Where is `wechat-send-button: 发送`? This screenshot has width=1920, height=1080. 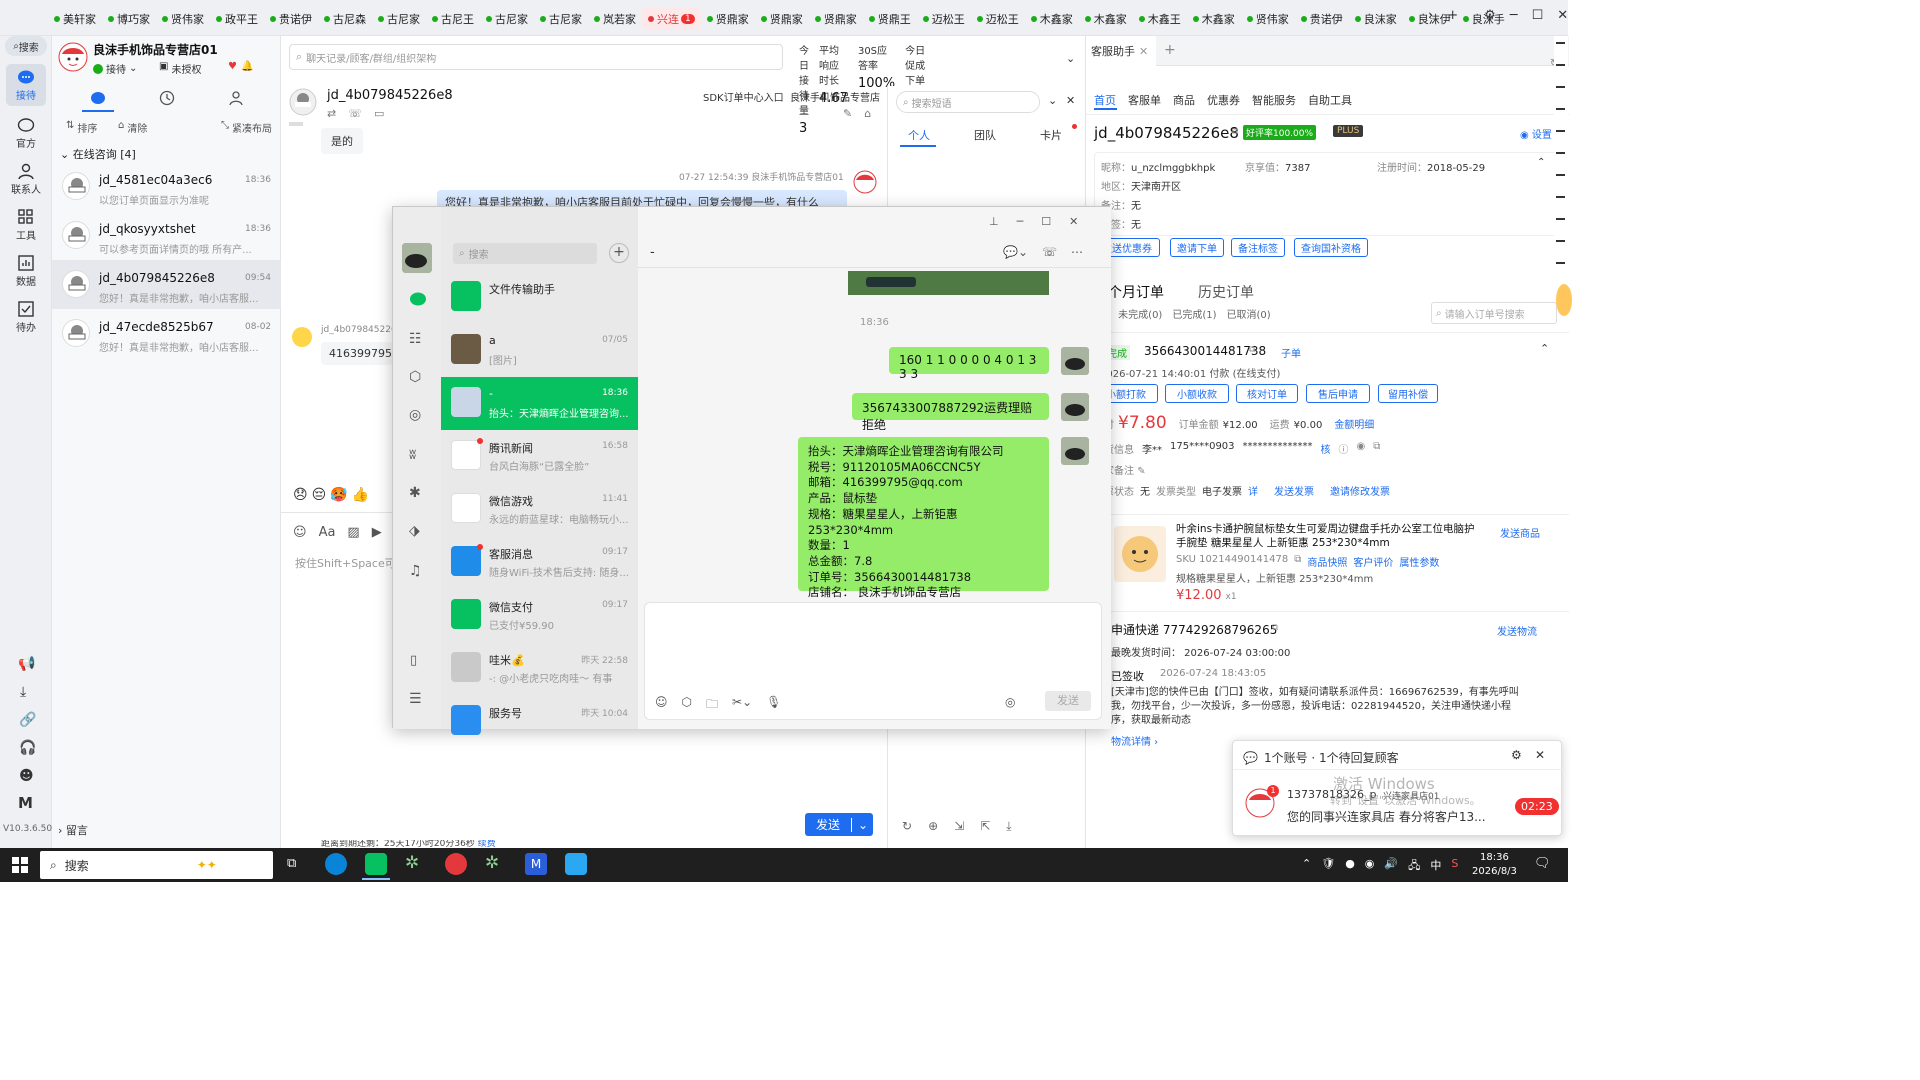
wechat-send-button: 发送 is located at coordinates (1068, 701).